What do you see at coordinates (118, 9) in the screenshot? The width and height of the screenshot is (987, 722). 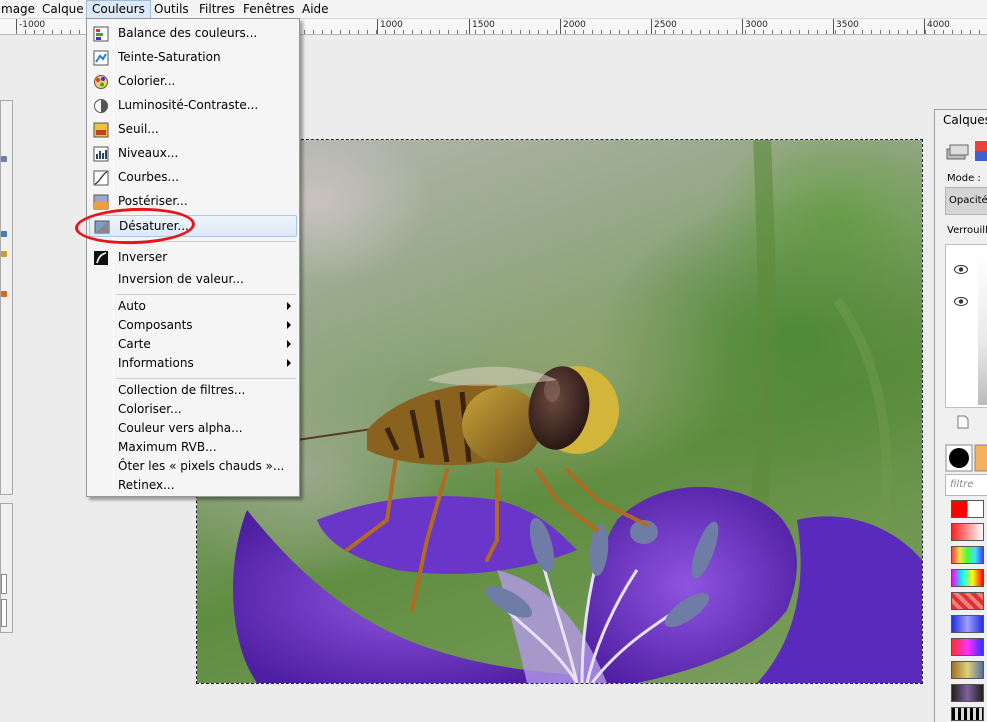 I see `menu-couleurs: Couleurs` at bounding box center [118, 9].